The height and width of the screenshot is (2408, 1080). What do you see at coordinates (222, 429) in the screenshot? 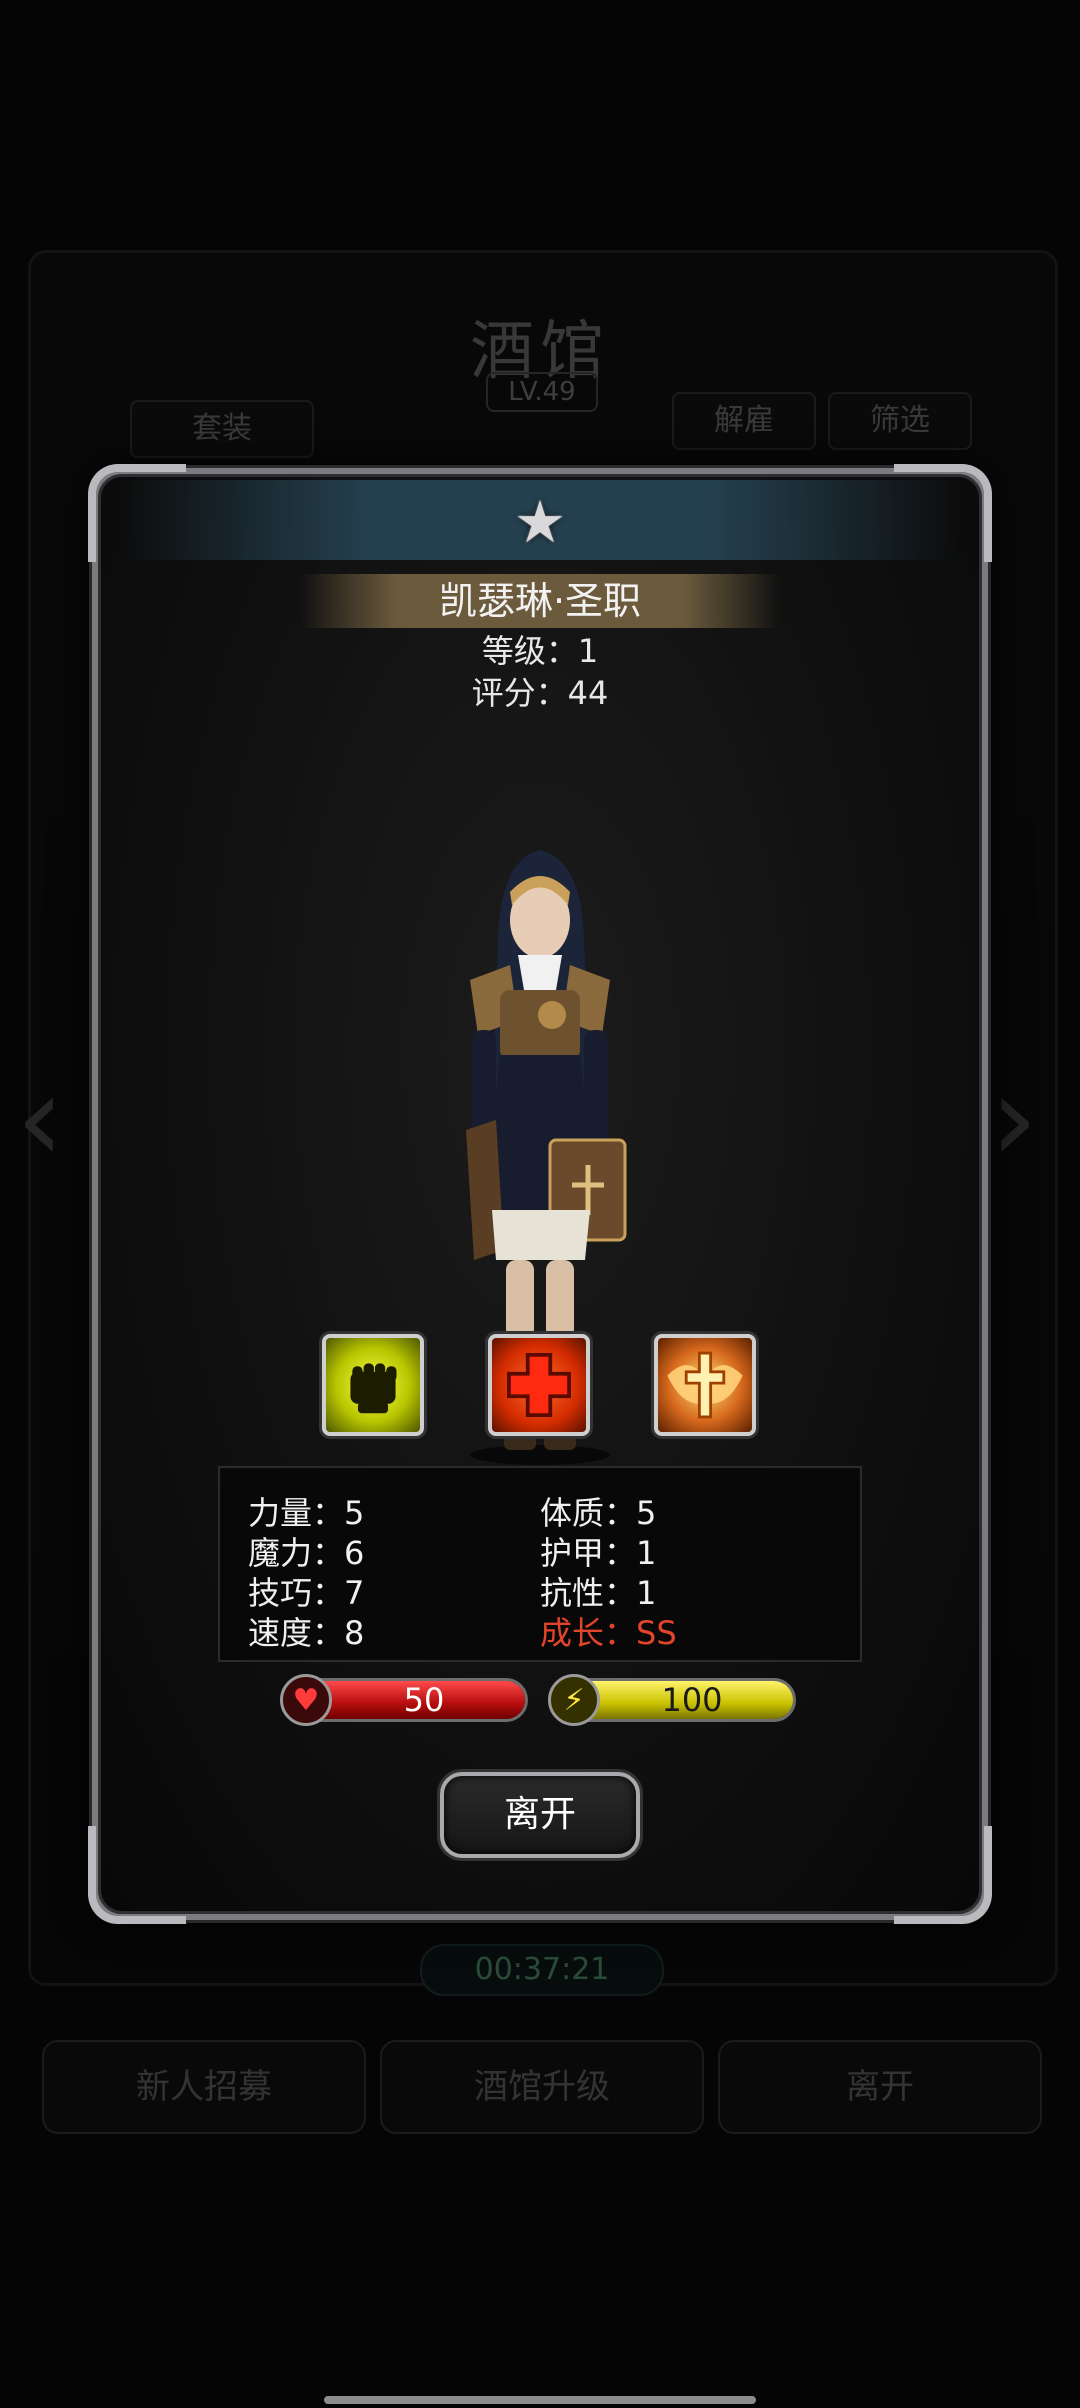
I see `suit-button: 套装` at bounding box center [222, 429].